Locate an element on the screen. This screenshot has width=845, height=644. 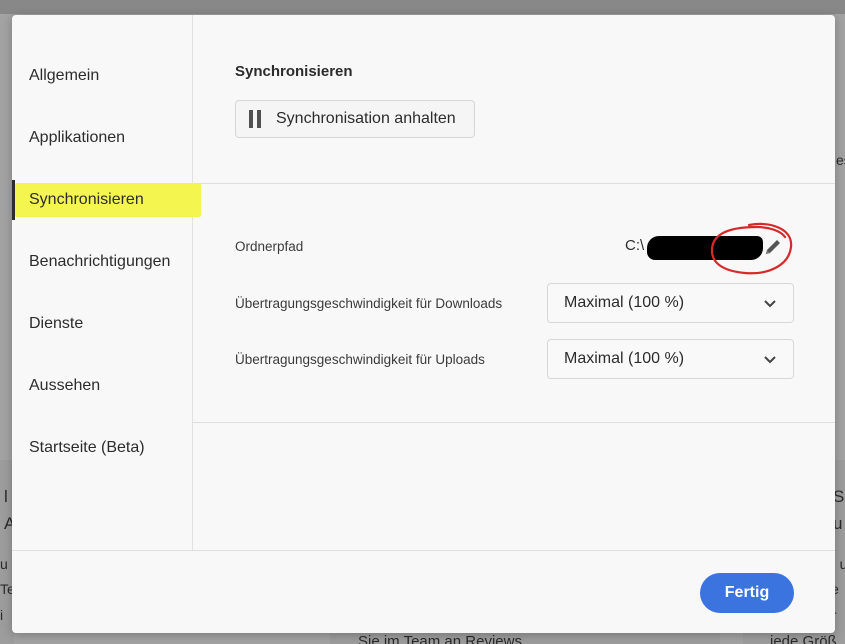
sidebar-item-label: Dienste is located at coordinates (56, 323).